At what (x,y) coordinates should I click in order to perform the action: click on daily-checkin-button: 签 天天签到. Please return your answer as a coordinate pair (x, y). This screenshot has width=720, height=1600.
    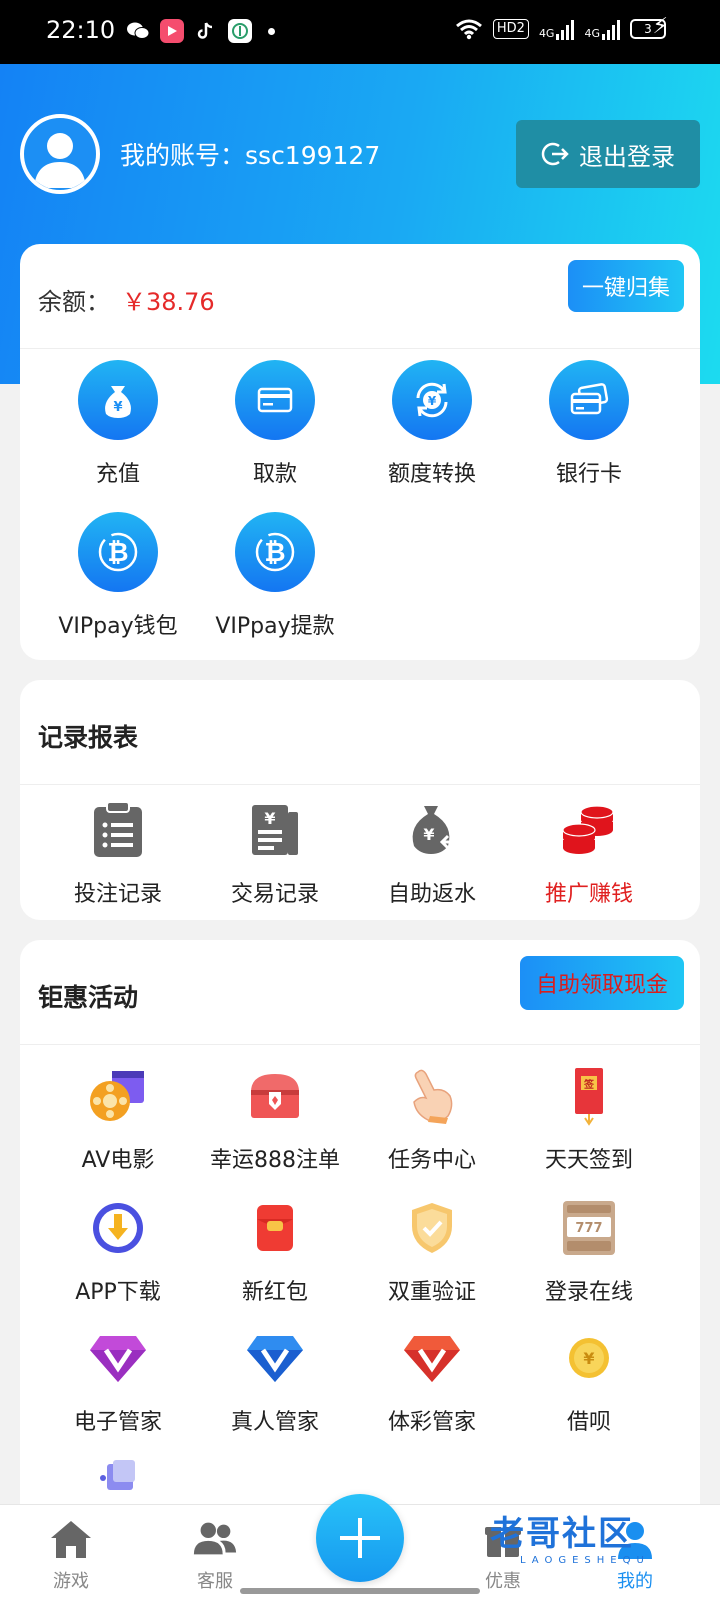
    Looking at the image, I should click on (589, 1119).